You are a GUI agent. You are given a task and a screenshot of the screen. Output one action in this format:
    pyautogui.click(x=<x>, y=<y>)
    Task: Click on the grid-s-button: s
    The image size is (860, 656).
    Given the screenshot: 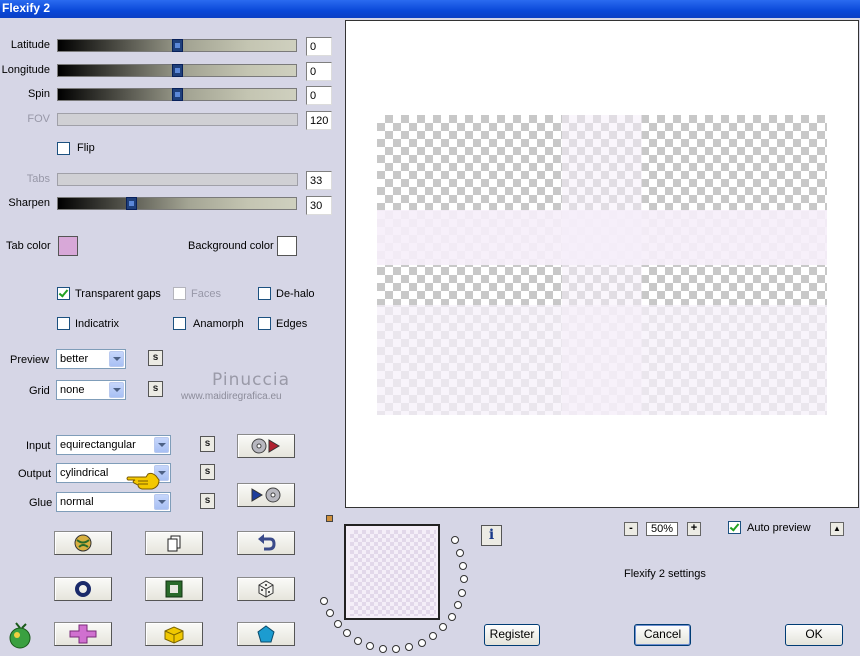 What is the action you would take?
    pyautogui.click(x=155, y=389)
    